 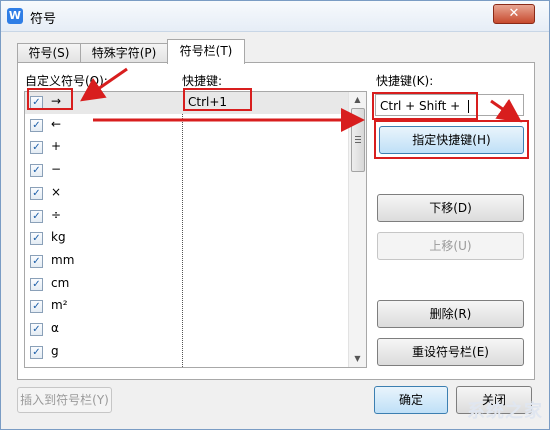 I want to click on watermark-logo: 系统之家, so click(x=505, y=411).